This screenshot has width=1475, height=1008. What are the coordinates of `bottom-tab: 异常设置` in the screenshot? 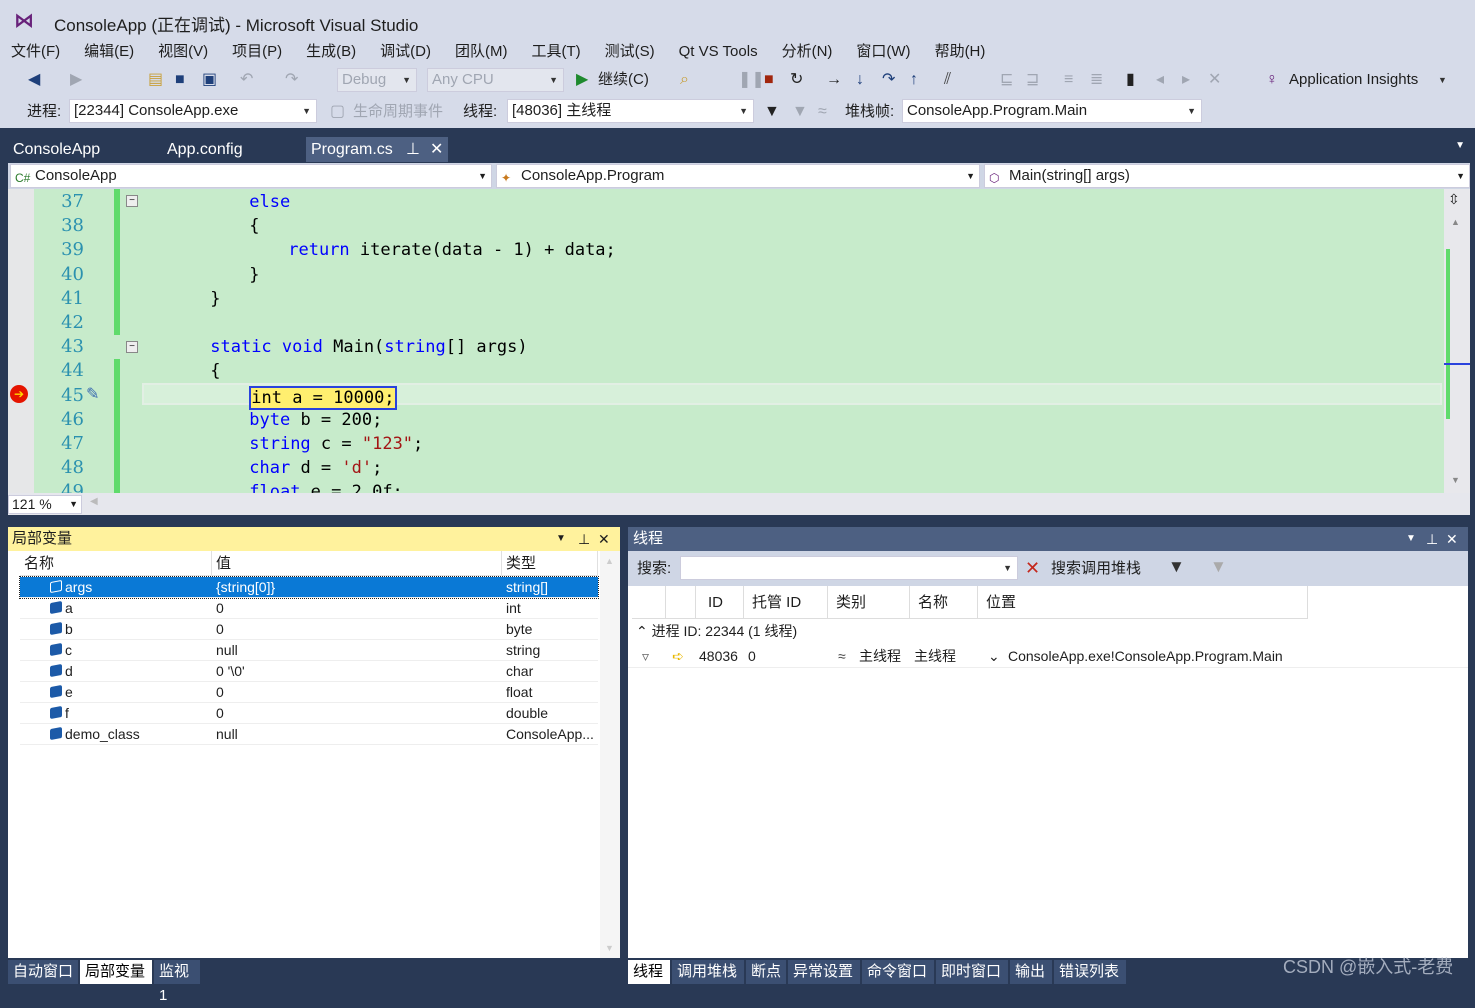 It's located at (824, 972).